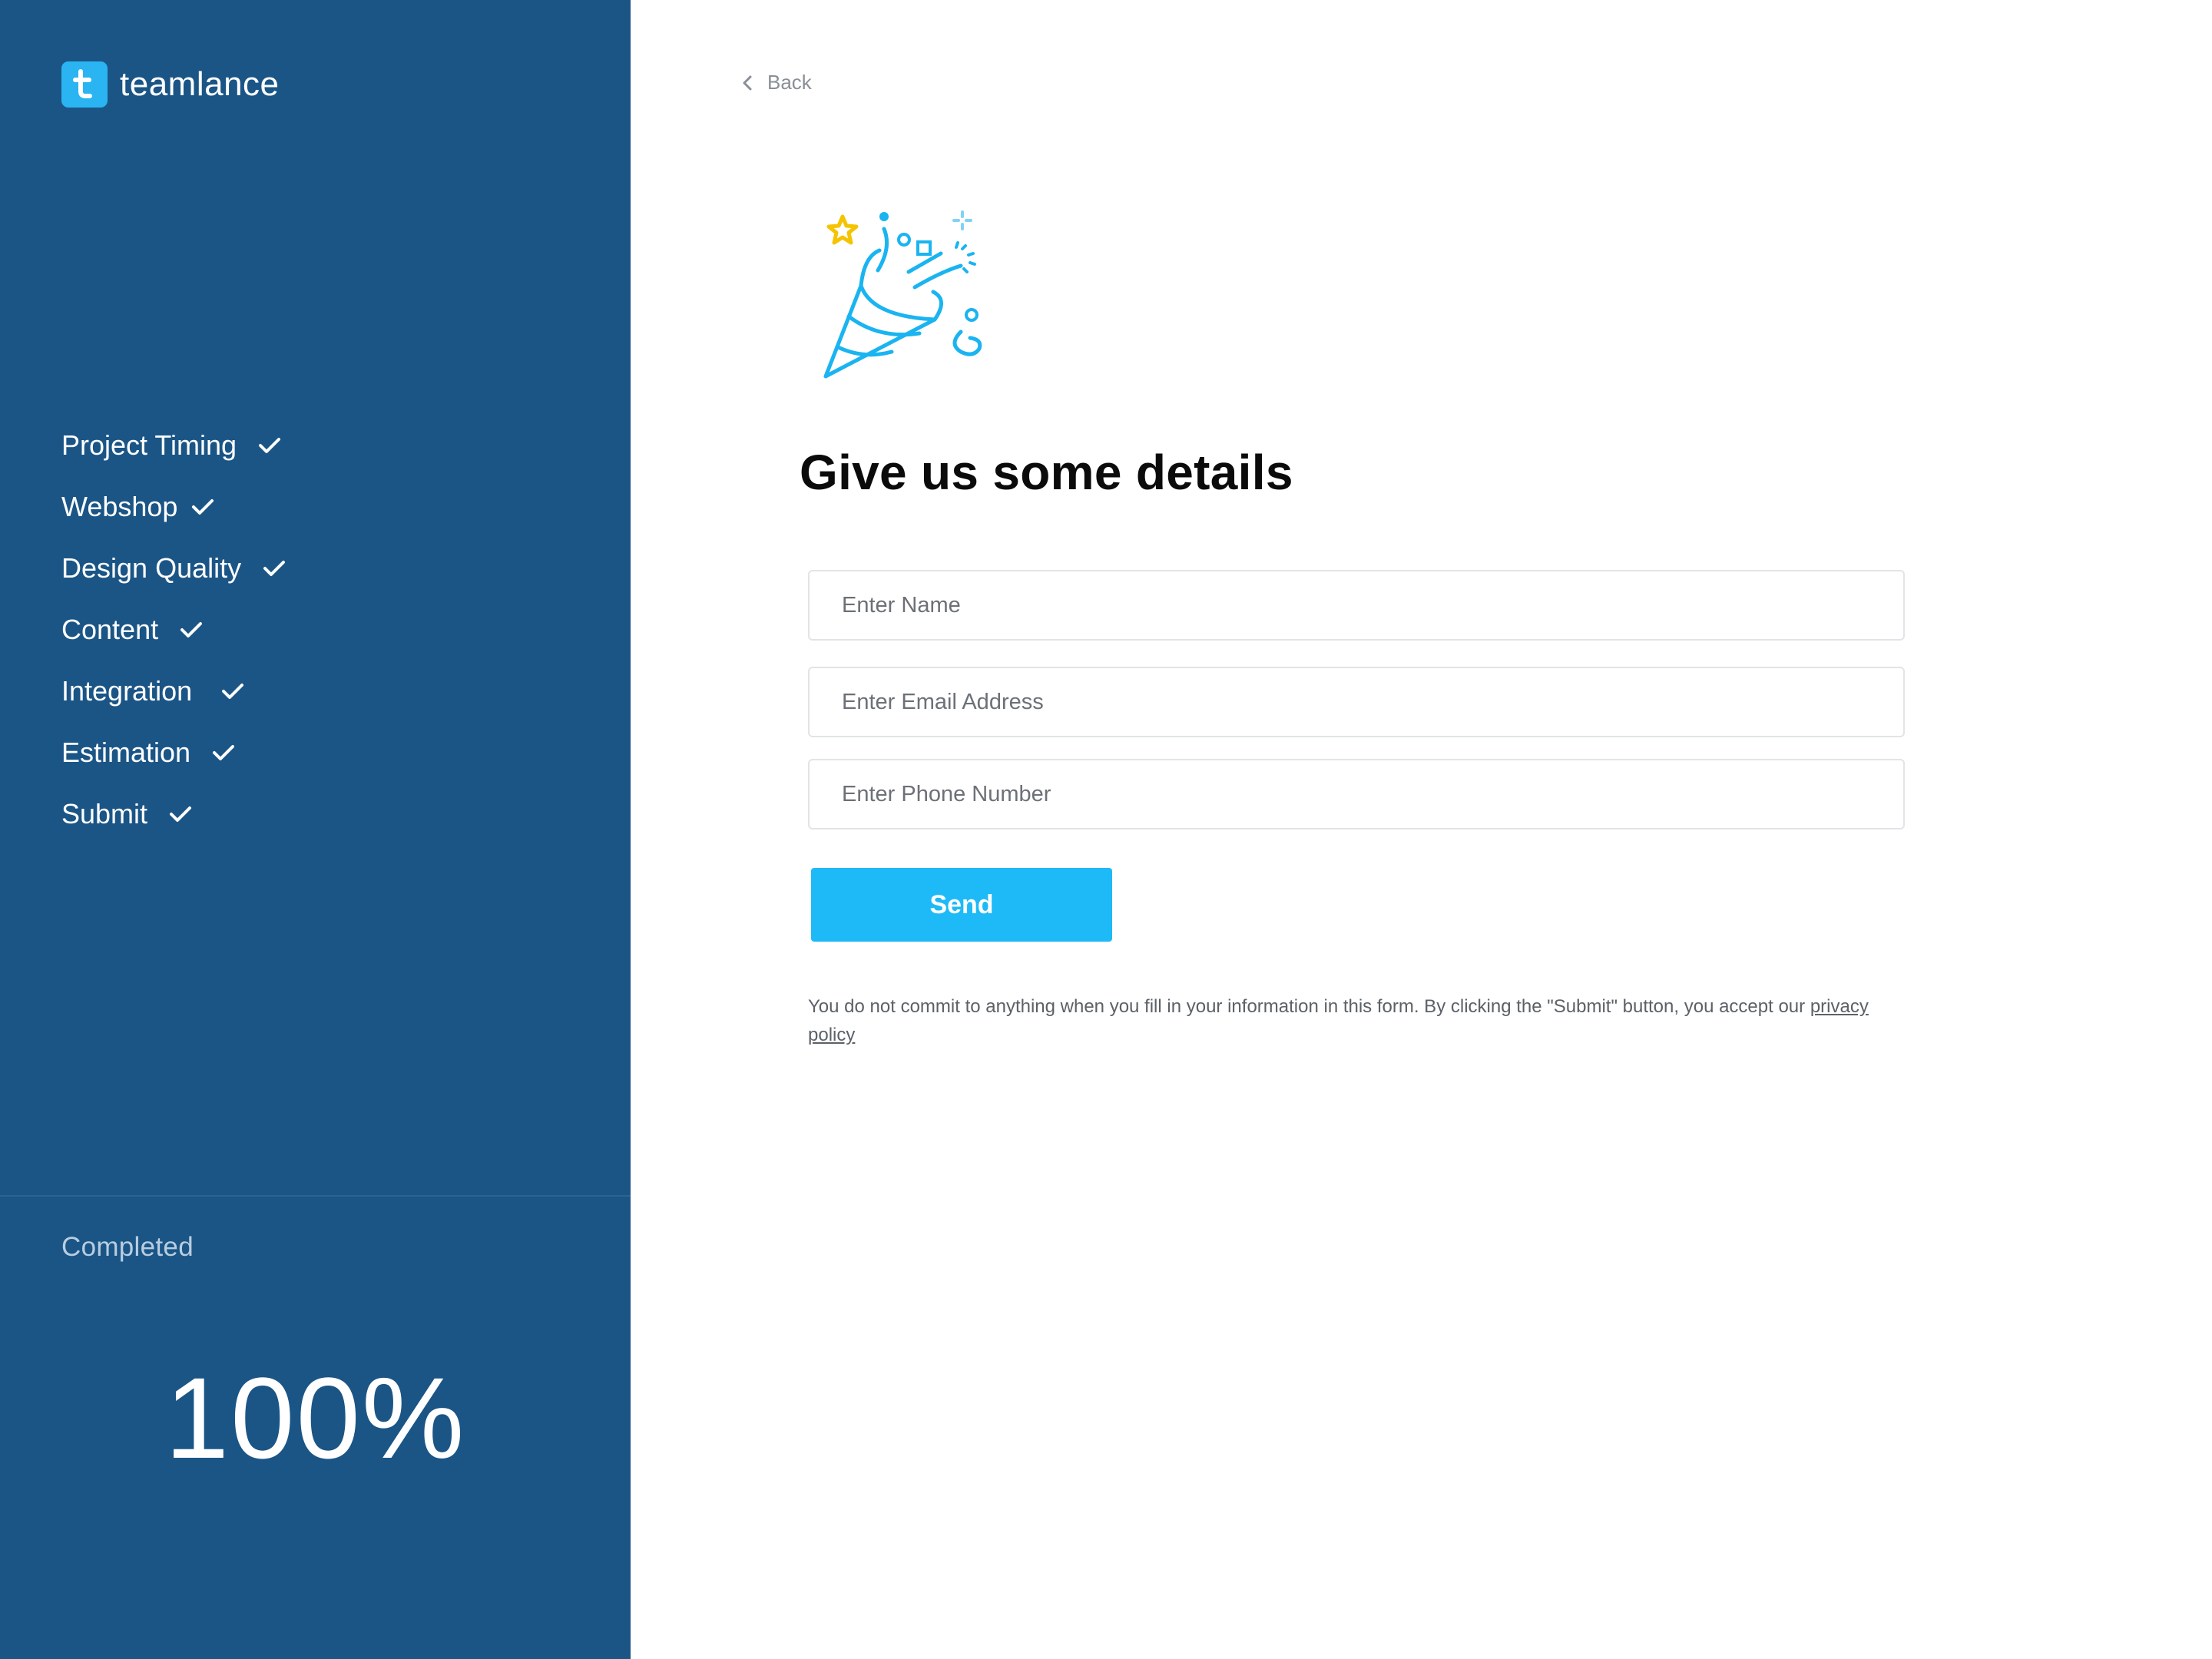 The width and height of the screenshot is (2212, 1659). I want to click on name-input, so click(1356, 606).